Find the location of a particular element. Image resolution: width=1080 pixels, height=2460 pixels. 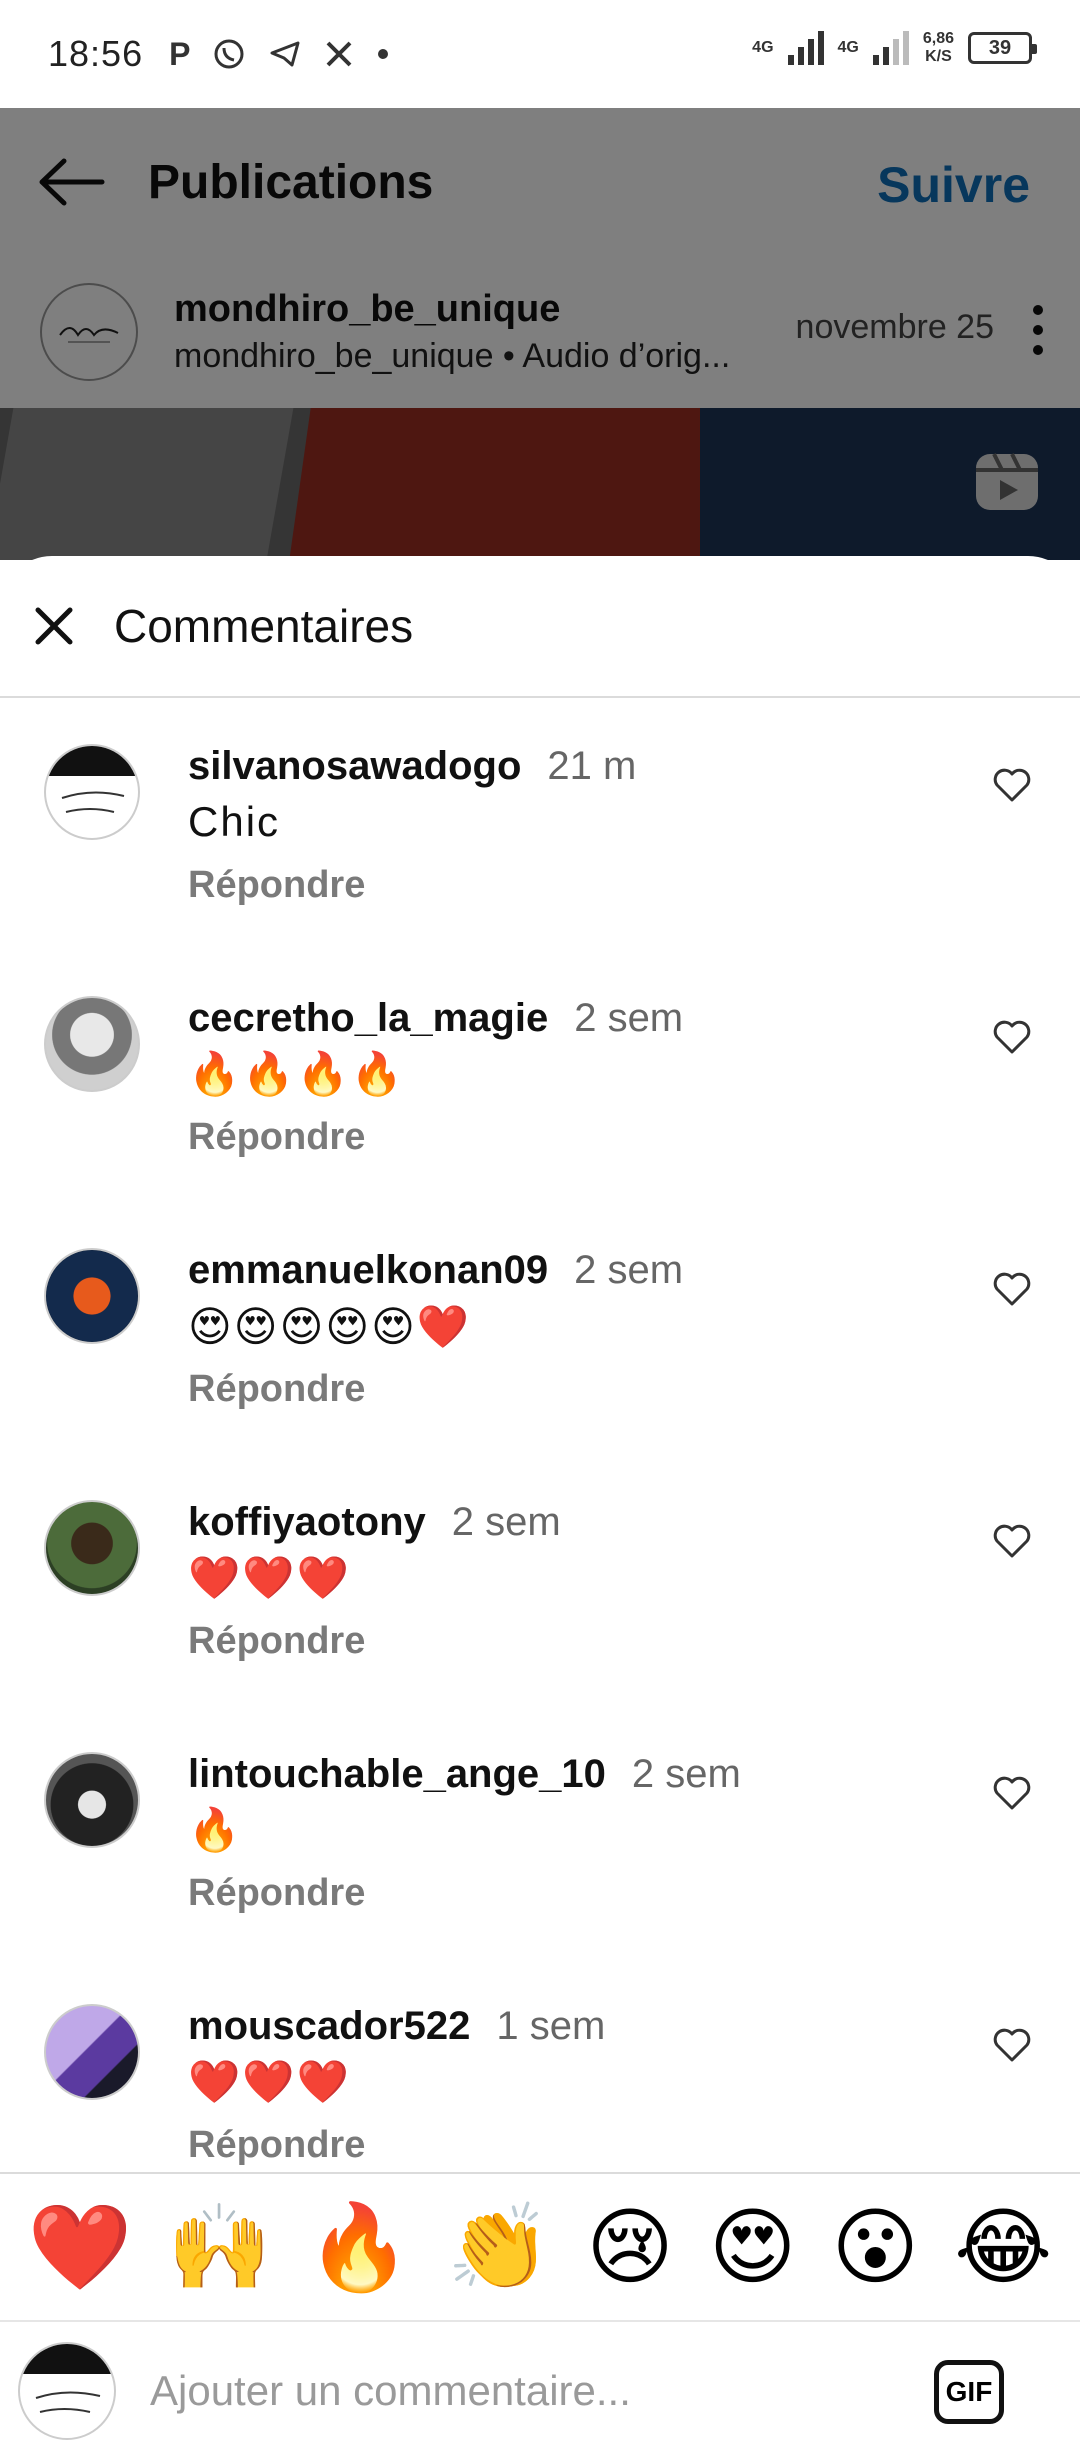

comment-input is located at coordinates (500, 2391).